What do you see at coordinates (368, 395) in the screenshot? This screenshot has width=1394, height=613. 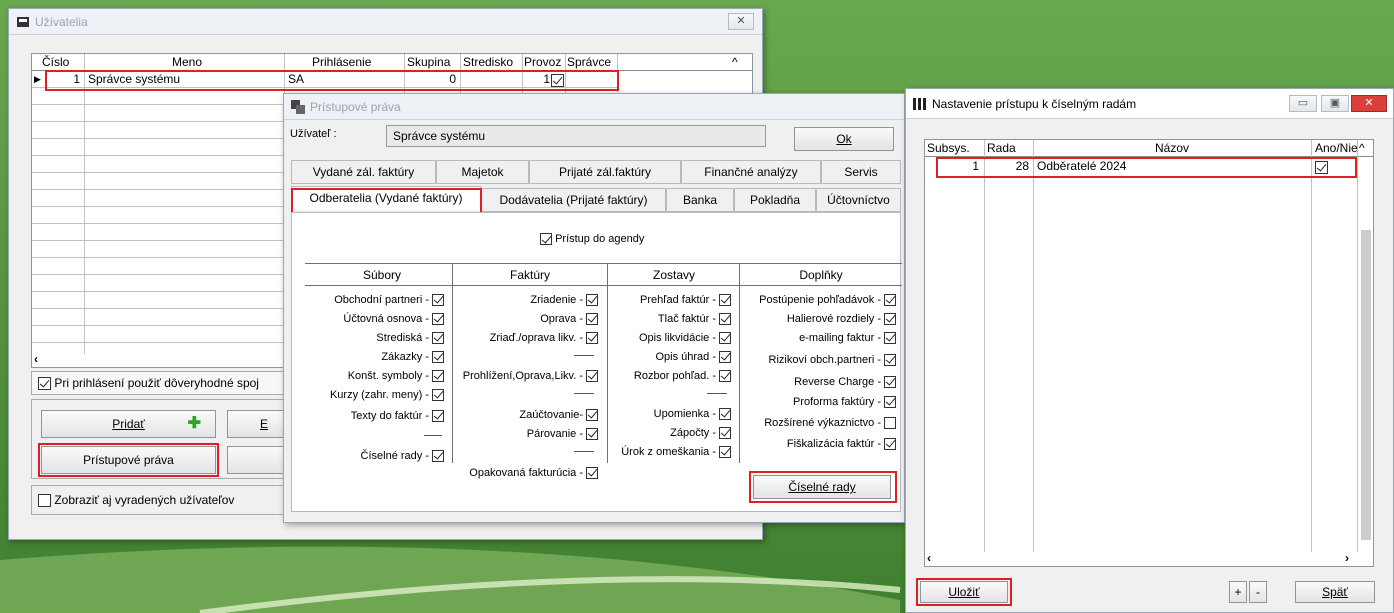 I see `perm-kurzy: Kurzy (zahr. meny) -` at bounding box center [368, 395].